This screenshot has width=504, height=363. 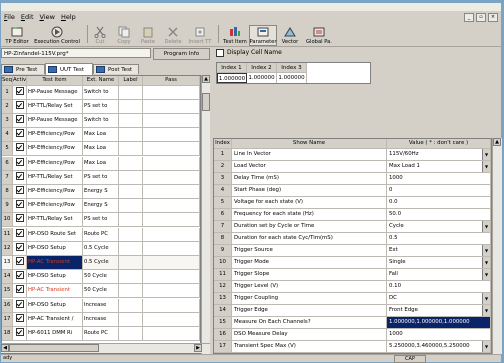 What do you see at coordinates (352, 334) in the screenshot?
I see `table-row: 16 DSO Measure Delay 1000` at bounding box center [352, 334].